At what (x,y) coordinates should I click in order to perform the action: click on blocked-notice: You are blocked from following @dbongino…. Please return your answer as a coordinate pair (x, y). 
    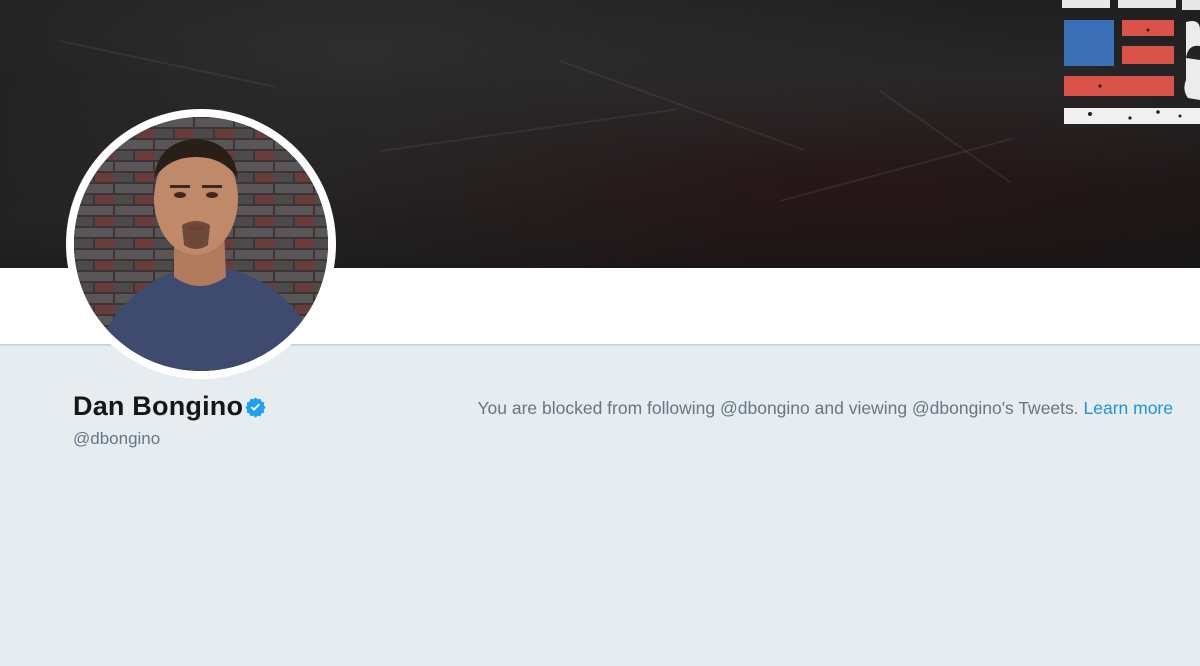
    Looking at the image, I should click on (825, 408).